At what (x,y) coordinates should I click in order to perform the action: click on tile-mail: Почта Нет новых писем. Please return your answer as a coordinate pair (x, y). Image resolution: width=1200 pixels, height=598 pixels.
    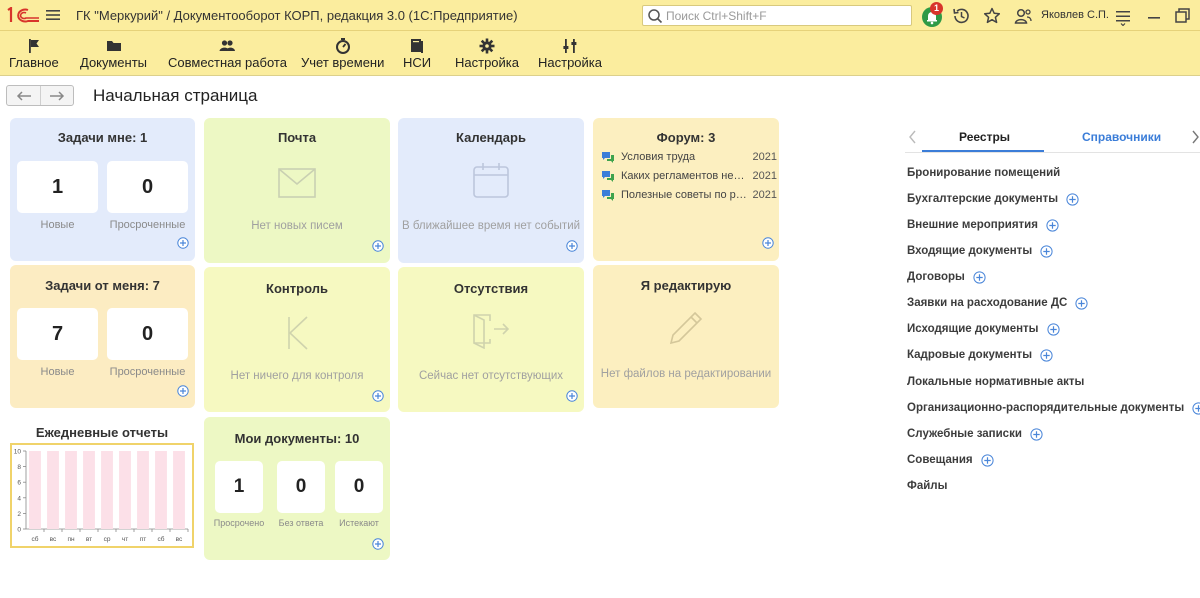
    Looking at the image, I should click on (297, 190).